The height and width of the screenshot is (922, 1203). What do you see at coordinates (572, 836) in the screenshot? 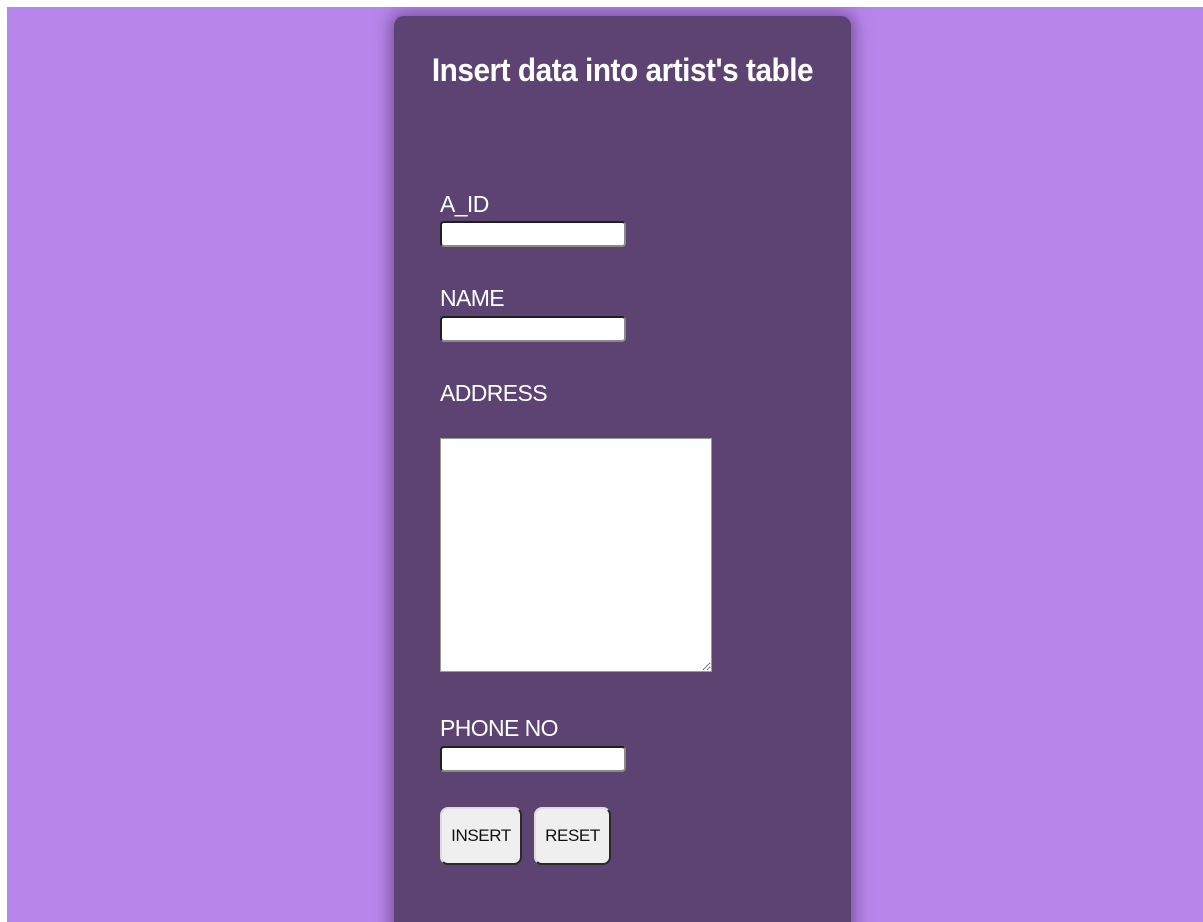
I see `reset-button: RESET` at bounding box center [572, 836].